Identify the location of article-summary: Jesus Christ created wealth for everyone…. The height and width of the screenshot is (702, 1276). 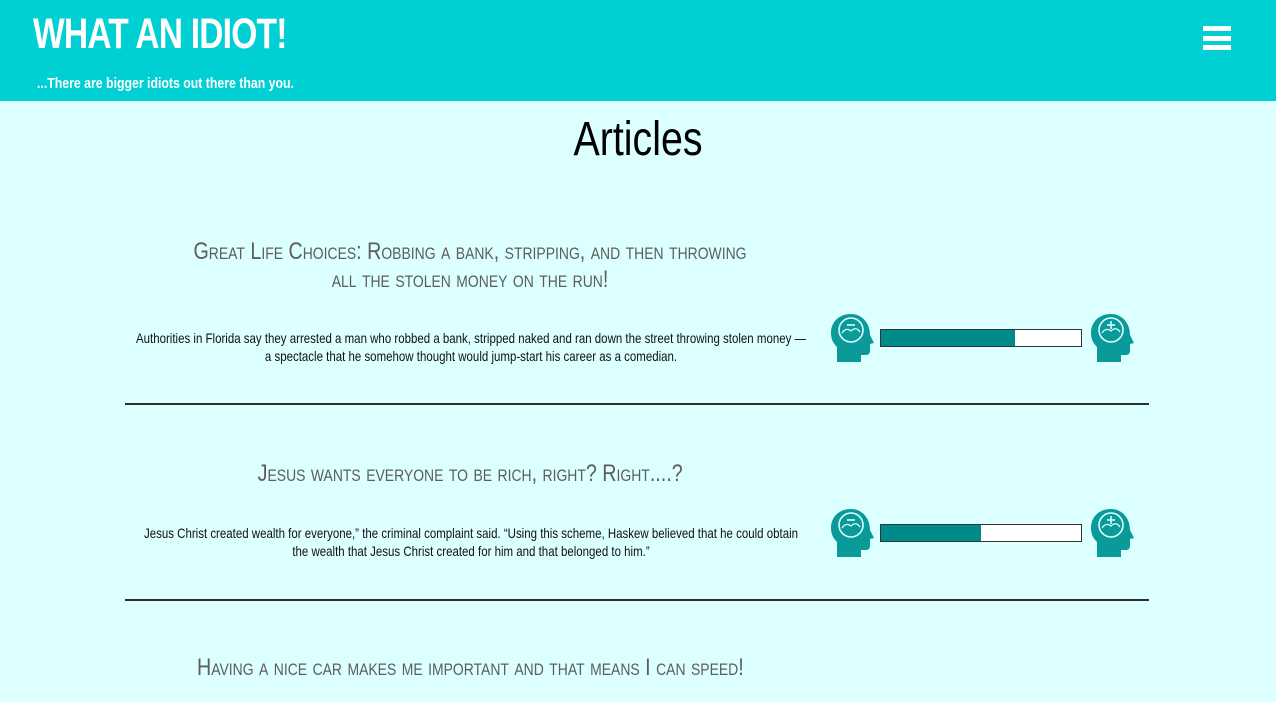
(471, 542).